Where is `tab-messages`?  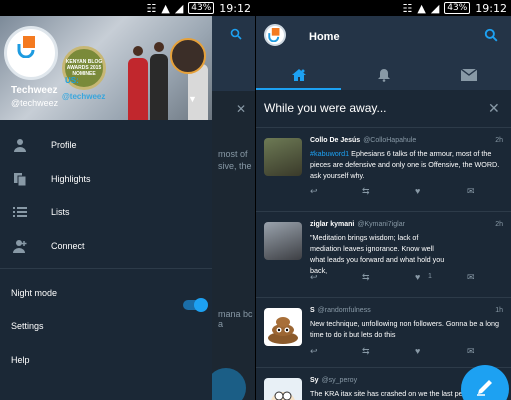 tab-messages is located at coordinates (468, 75).